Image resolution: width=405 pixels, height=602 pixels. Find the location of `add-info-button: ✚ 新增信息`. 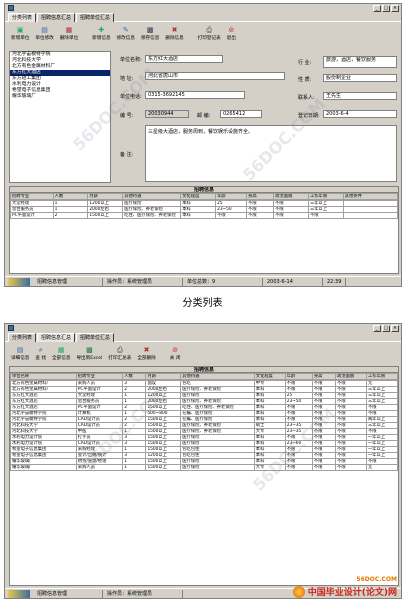

add-info-button: ✚ 新增信息 is located at coordinates (101, 33).